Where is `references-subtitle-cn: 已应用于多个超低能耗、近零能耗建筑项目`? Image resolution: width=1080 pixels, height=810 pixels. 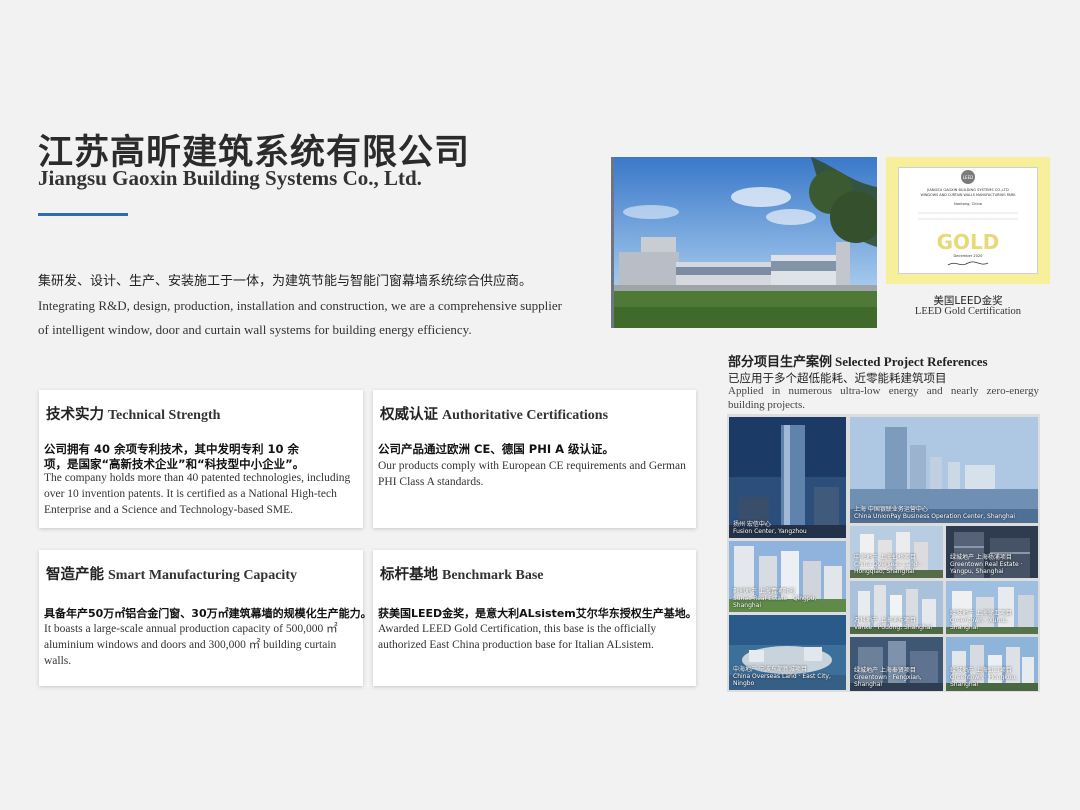
references-subtitle-cn: 已应用于多个超低能耗、近零能耗建筑项目 is located at coordinates (837, 378).